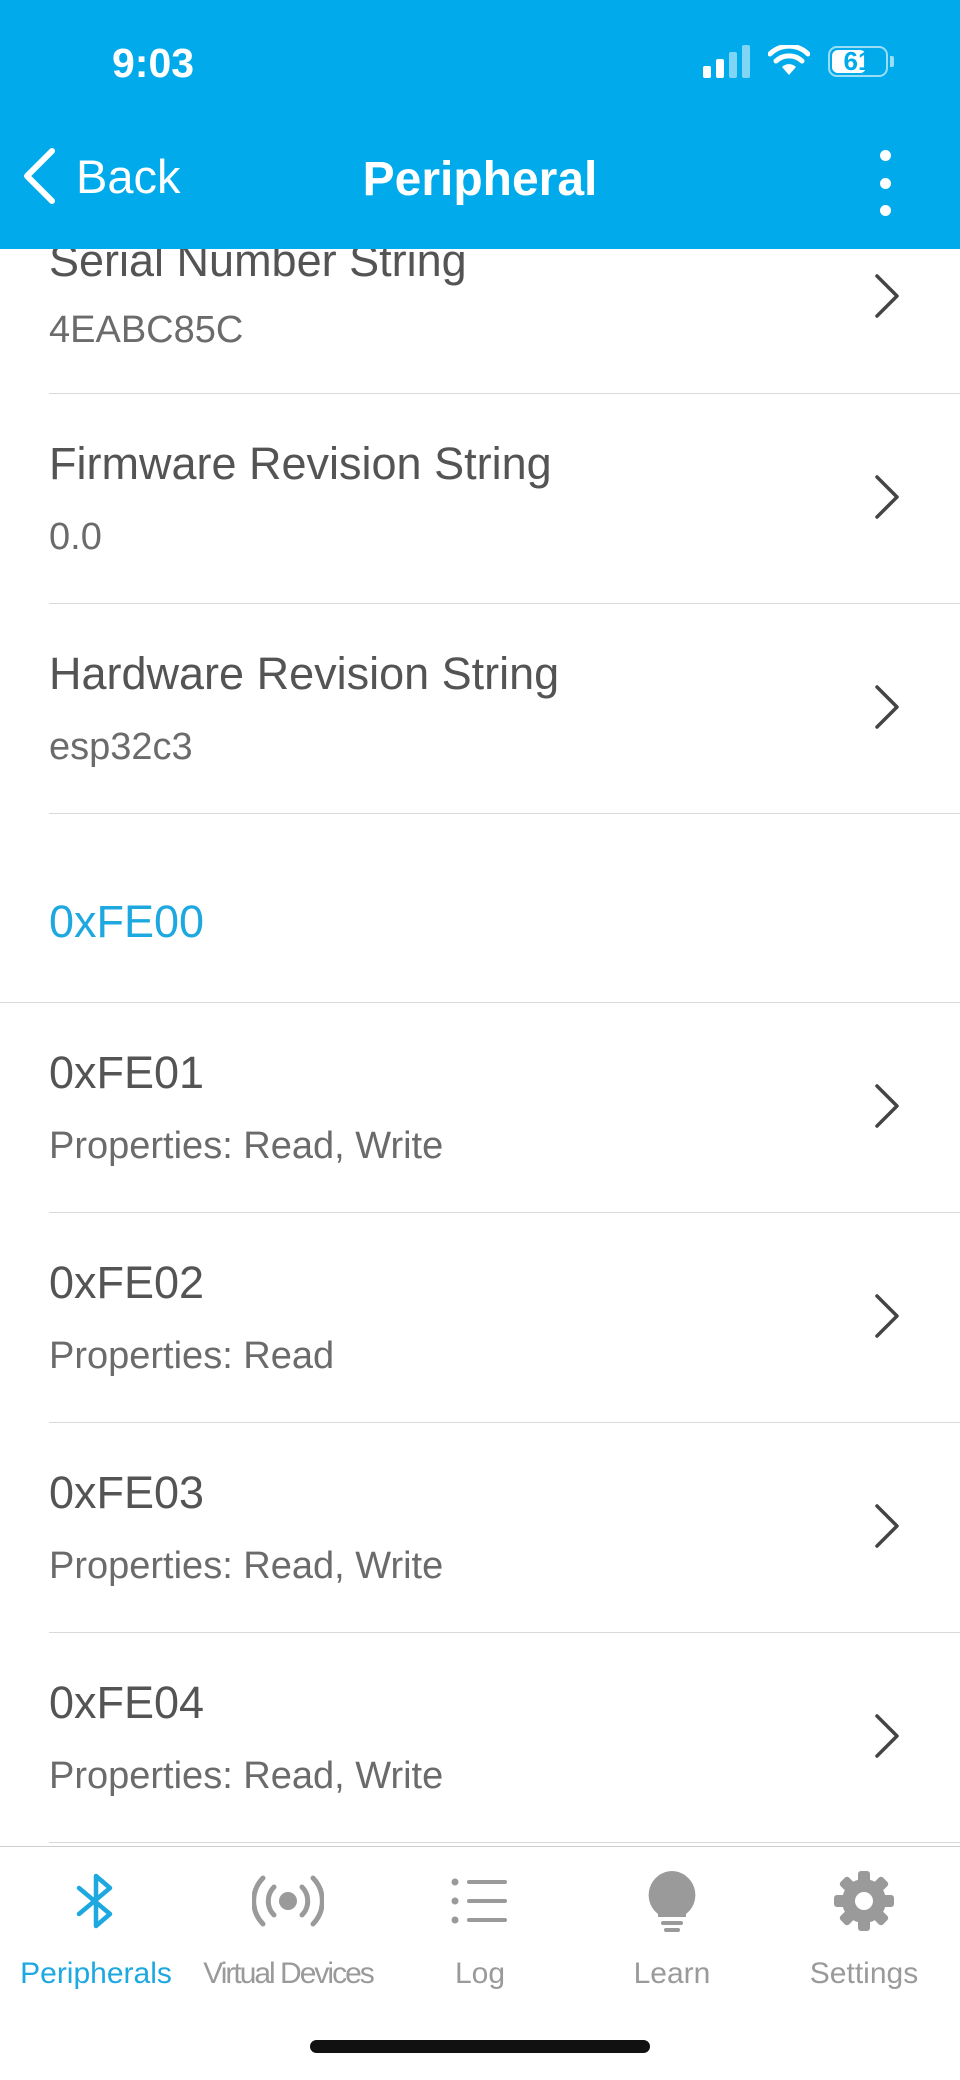  What do you see at coordinates (504, 1318) in the screenshot?
I see `list-item-characteristic: 0xFE02 Properties: Read` at bounding box center [504, 1318].